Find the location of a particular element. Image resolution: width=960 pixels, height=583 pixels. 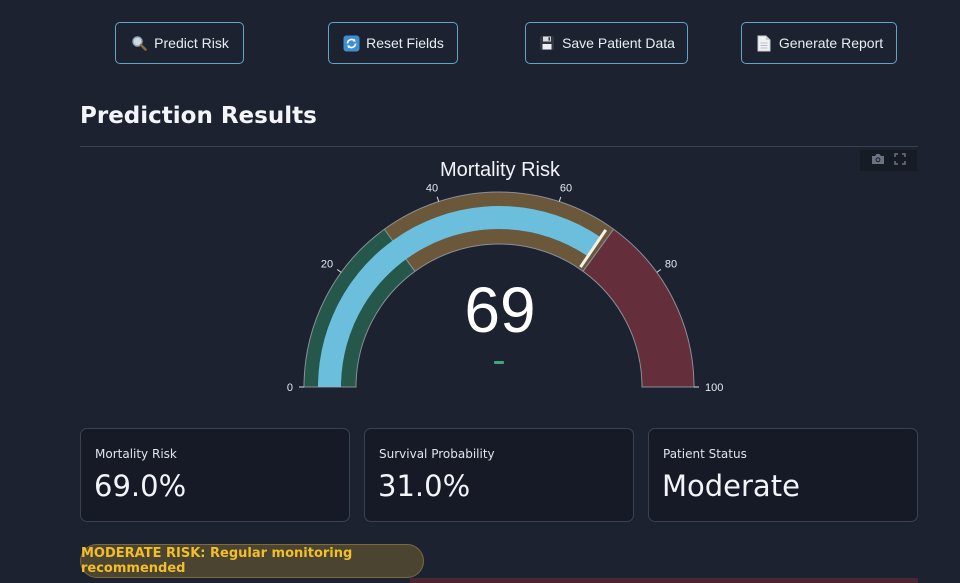

save-patient-data-button: Save Patient Data is located at coordinates (606, 43).